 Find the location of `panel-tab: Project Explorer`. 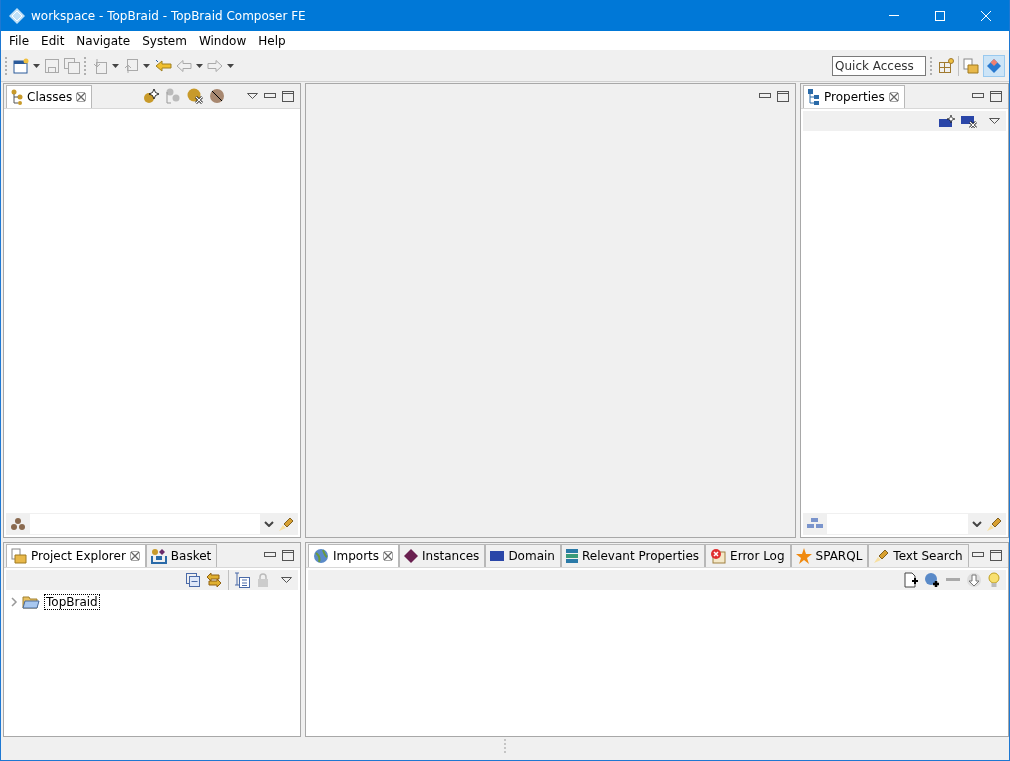

panel-tab: Project Explorer is located at coordinates (76, 555).